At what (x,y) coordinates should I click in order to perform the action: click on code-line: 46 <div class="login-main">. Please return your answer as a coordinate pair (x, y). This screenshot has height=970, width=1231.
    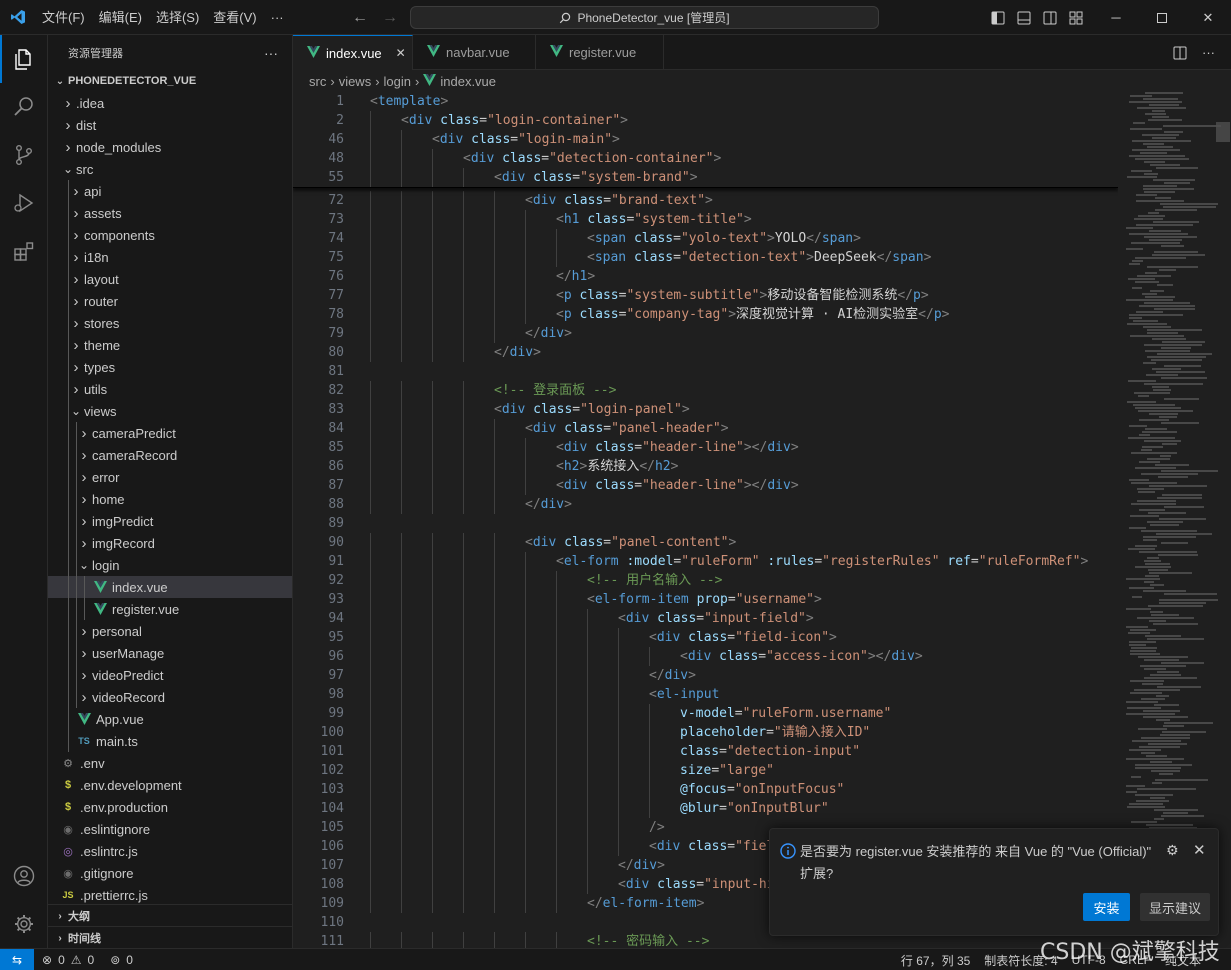
    Looking at the image, I should click on (705, 139).